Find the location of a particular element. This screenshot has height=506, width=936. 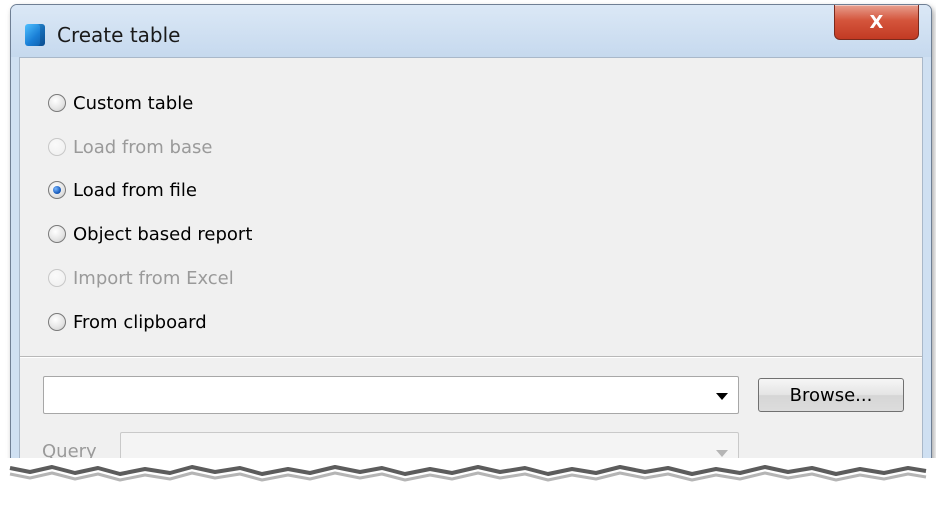

option-custom-table: Custom table is located at coordinates (120, 103).